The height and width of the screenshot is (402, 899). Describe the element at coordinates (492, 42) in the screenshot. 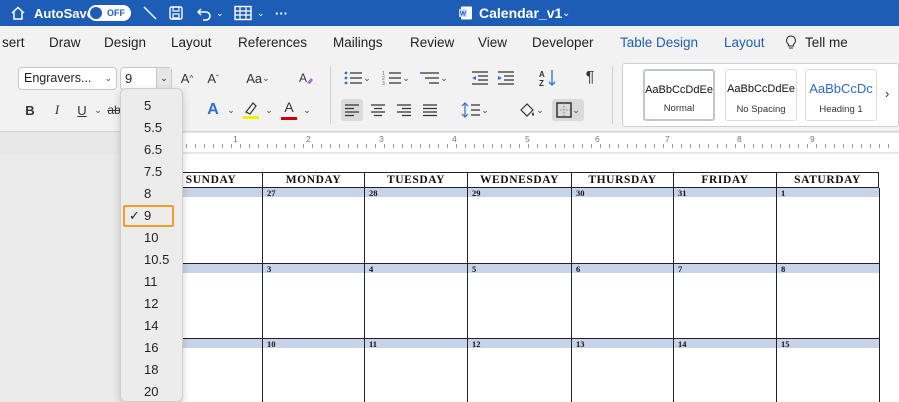

I see `tab-view: View` at that location.